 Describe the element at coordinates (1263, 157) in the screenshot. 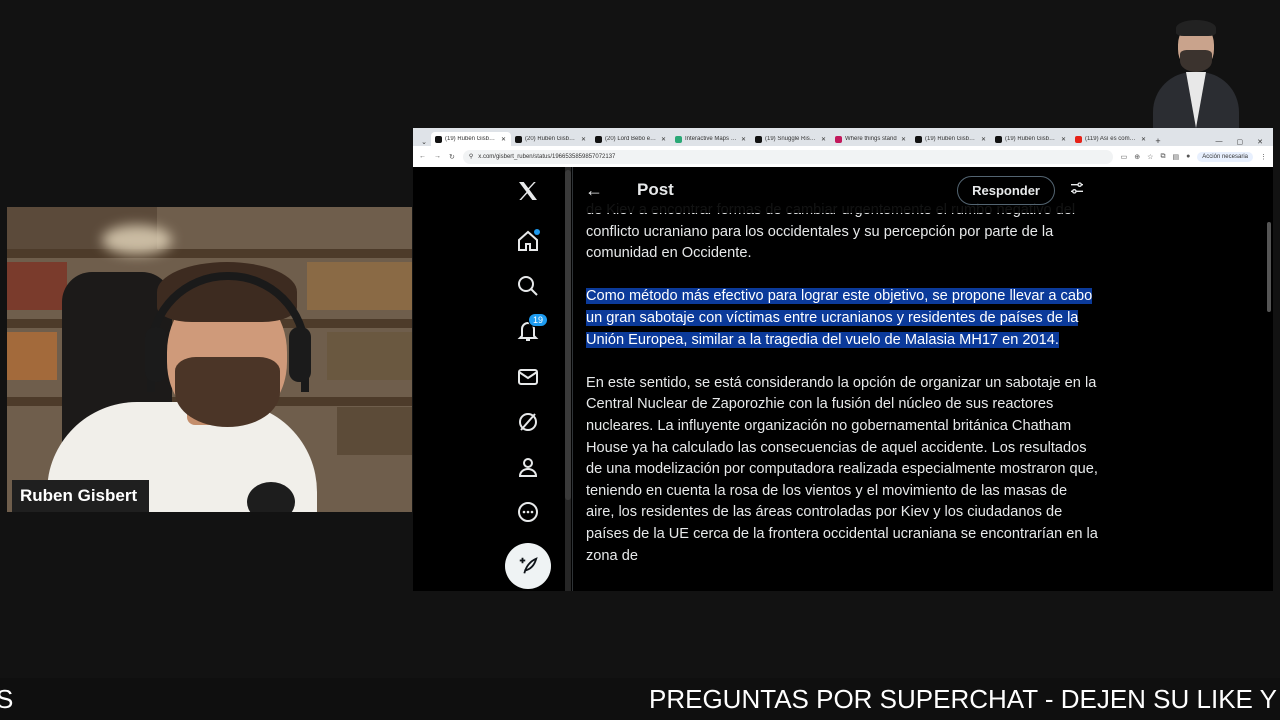

I see `menu-icon: ⋮` at that location.